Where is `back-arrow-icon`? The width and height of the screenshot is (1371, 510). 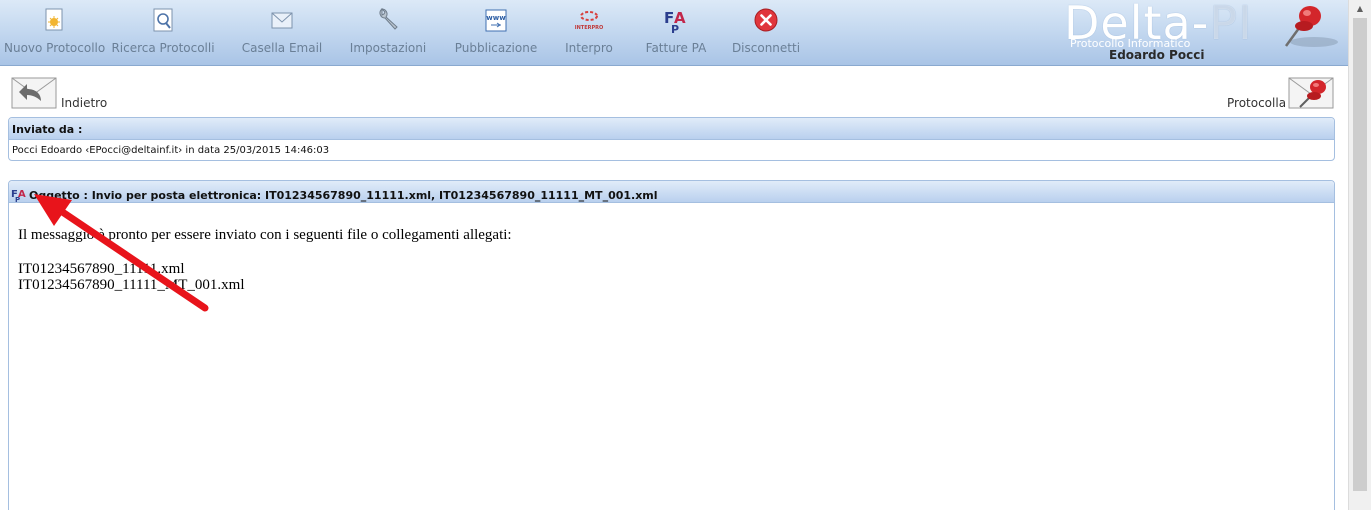 back-arrow-icon is located at coordinates (34, 93).